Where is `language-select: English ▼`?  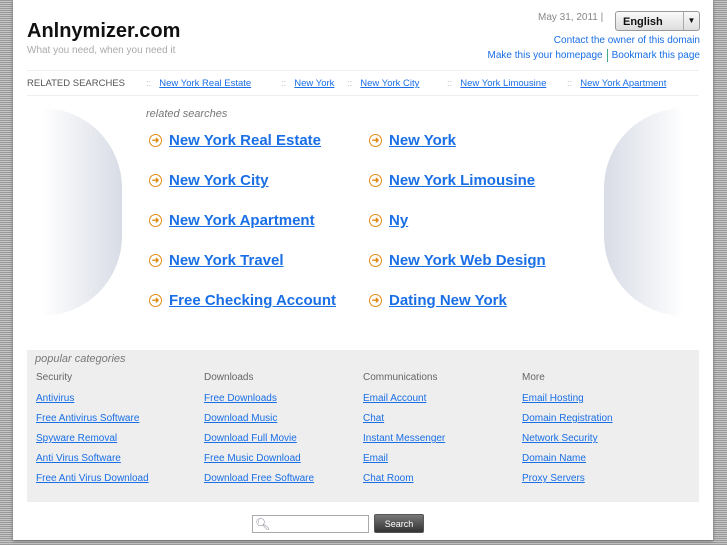
language-select: English ▼ is located at coordinates (657, 21).